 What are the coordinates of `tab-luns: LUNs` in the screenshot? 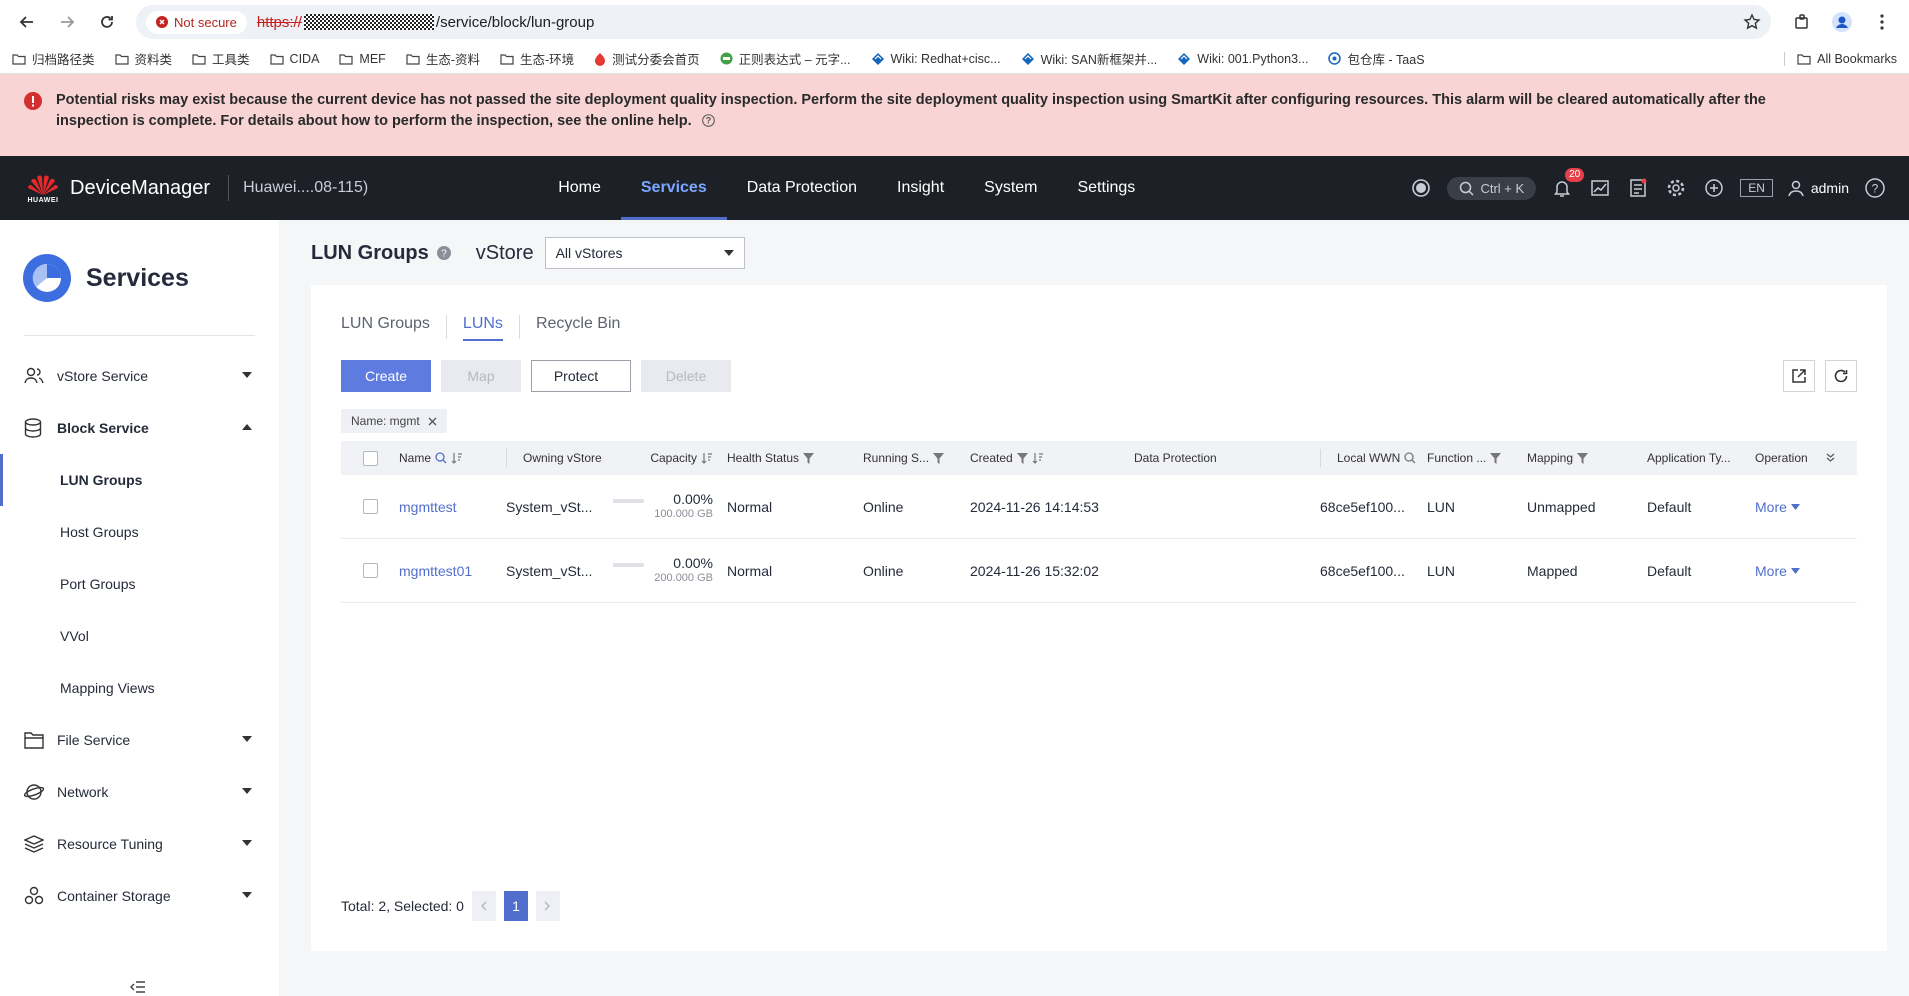 It's located at (482, 328).